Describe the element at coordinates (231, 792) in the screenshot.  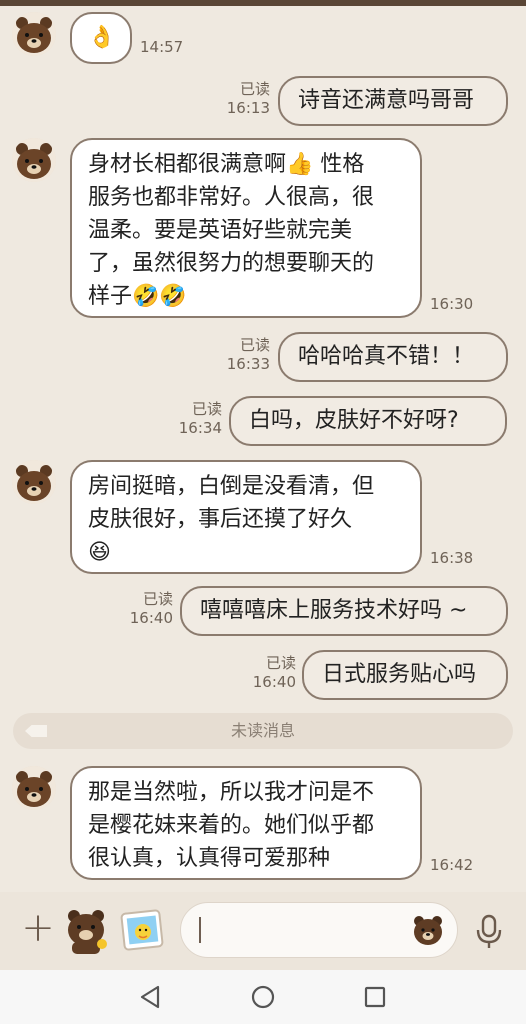
I see `message-line: 那是当然啦，所以我才问是不` at that location.